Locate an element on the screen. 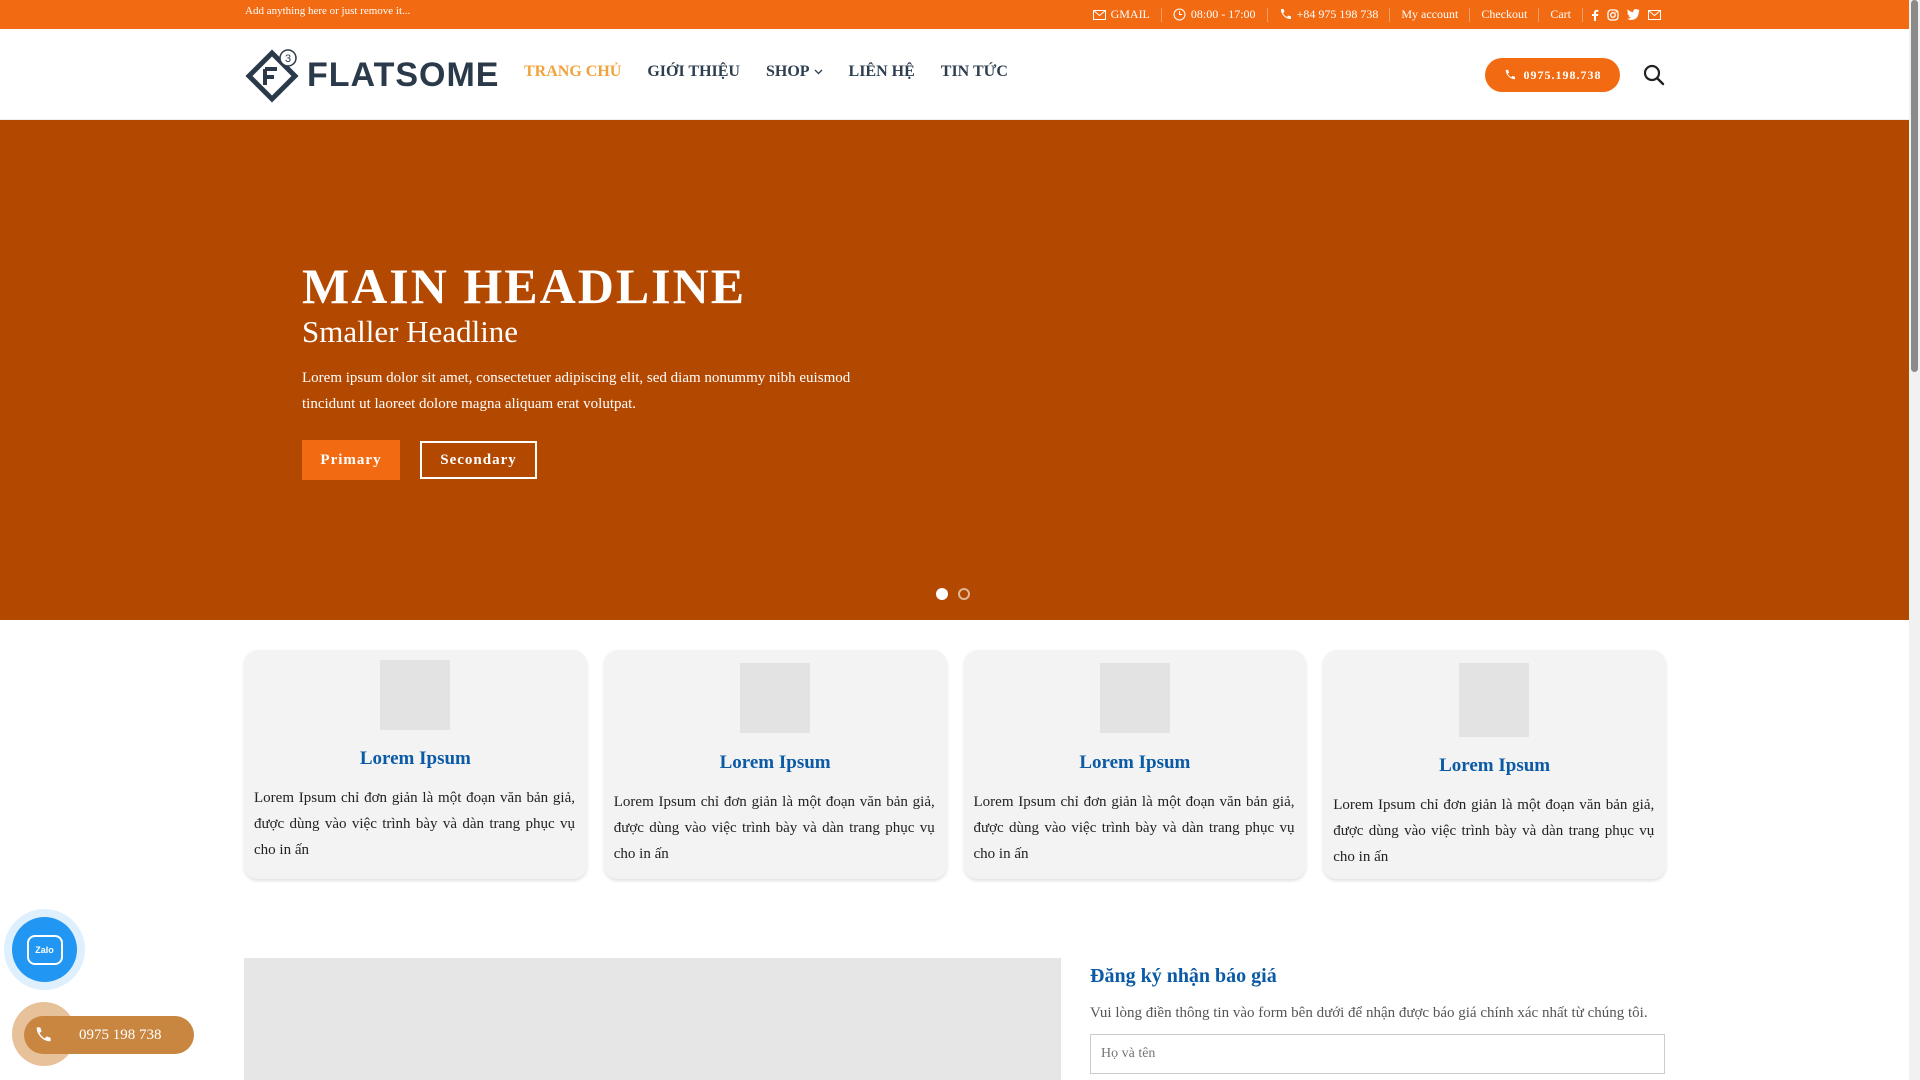 Image resolution: width=1920 pixels, height=1080 pixels. facebook-icon is located at coordinates (1595, 15).